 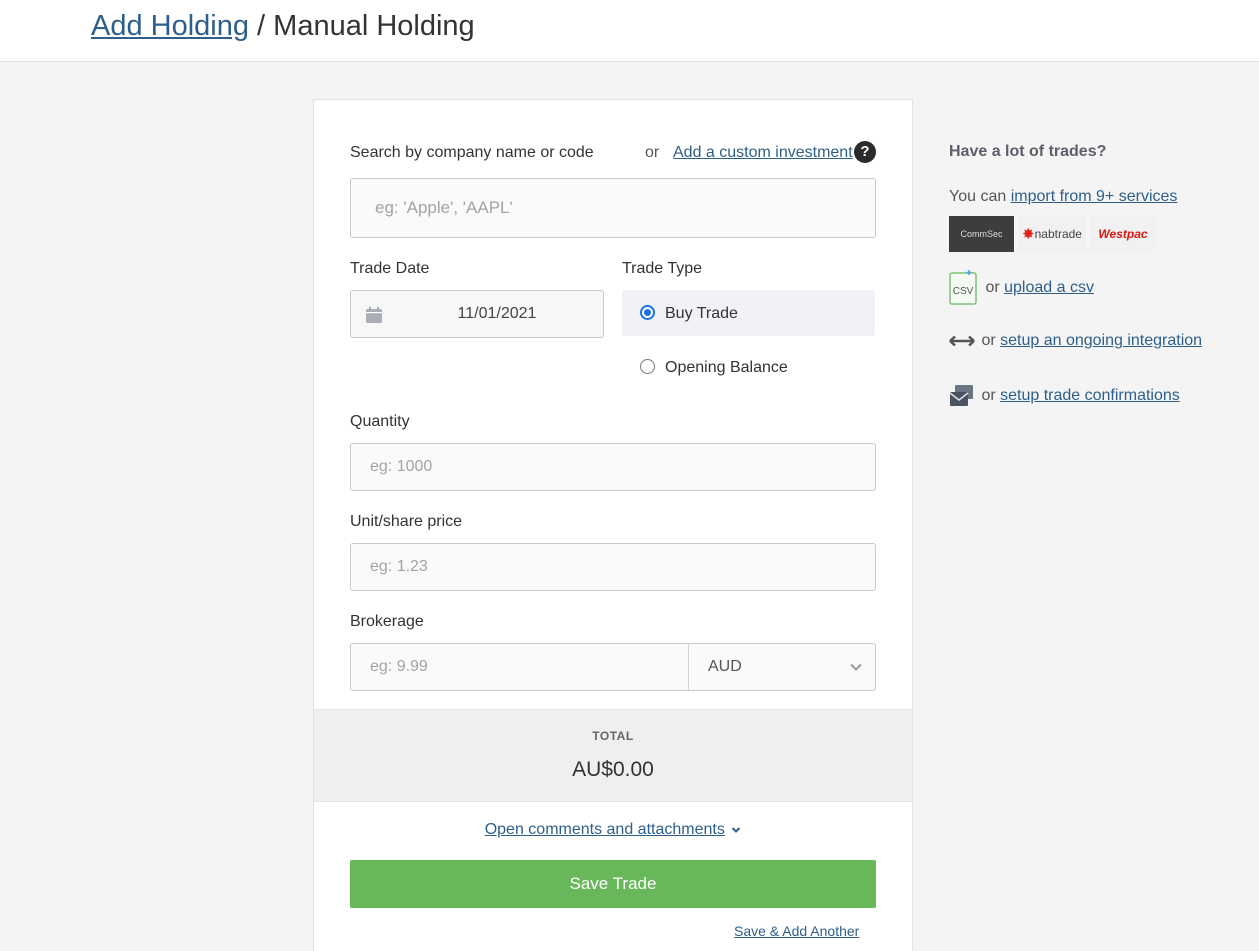 What do you see at coordinates (763, 153) in the screenshot?
I see `add-custom-investment-link: Add a custom investment` at bounding box center [763, 153].